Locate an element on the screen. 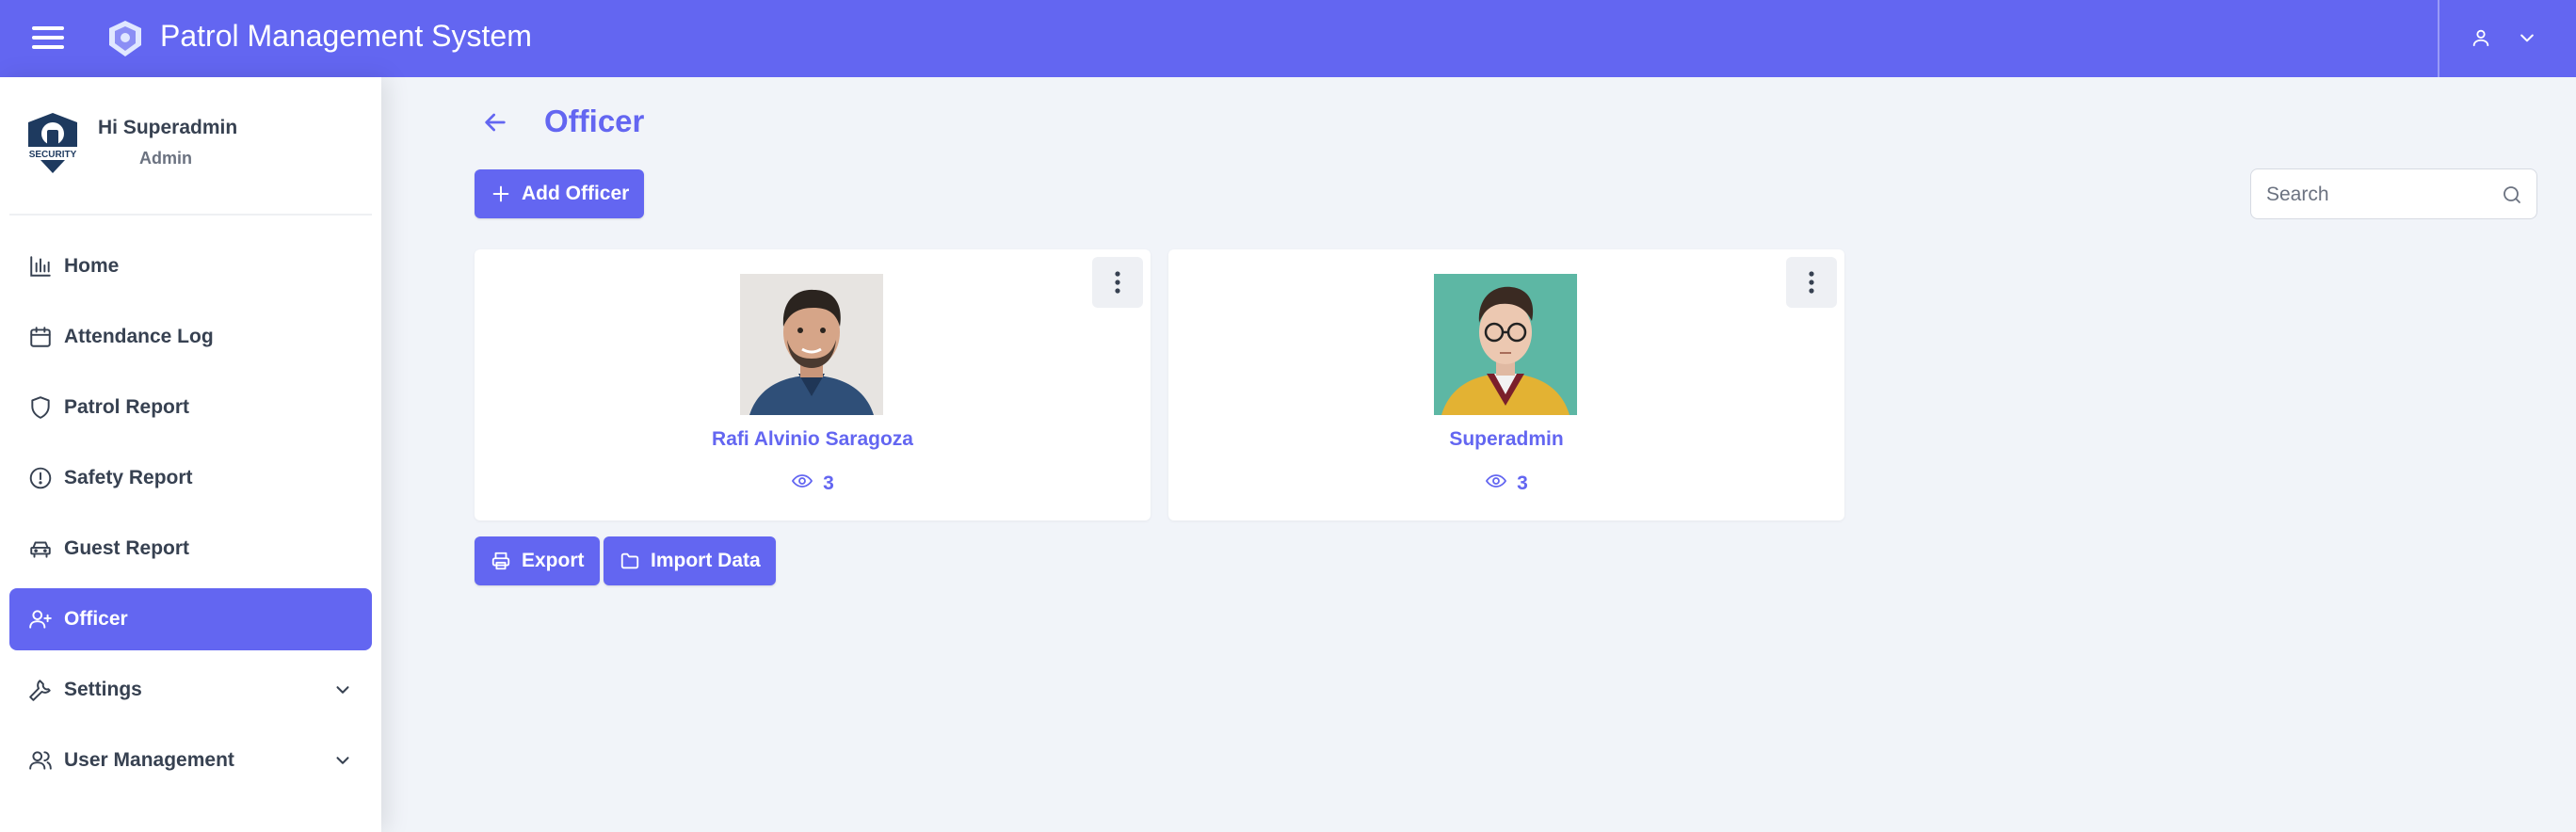  add-officer-button: Add Officer is located at coordinates (560, 193).